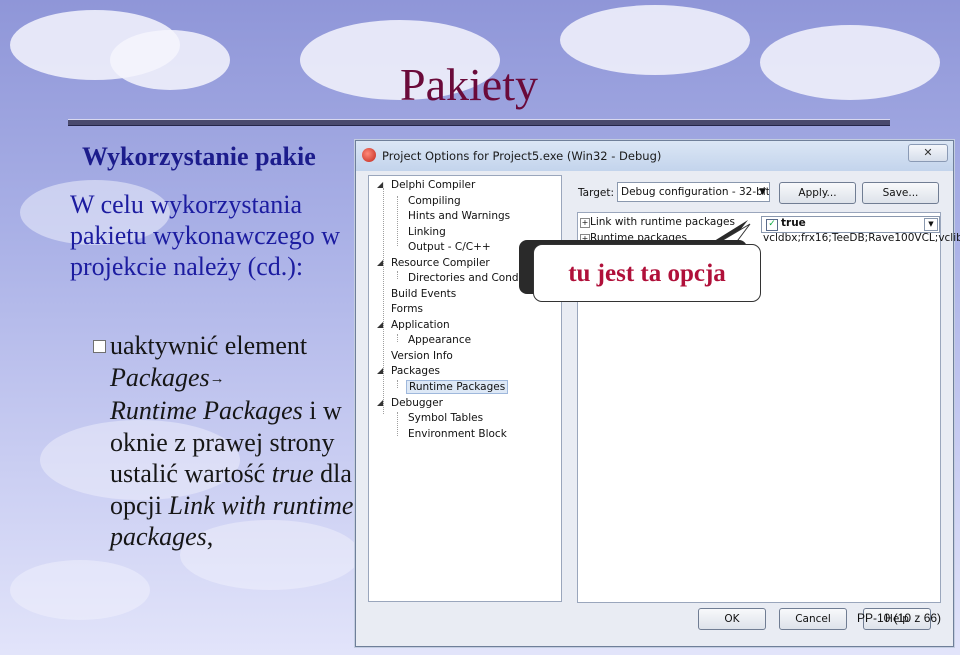  What do you see at coordinates (457, 434) in the screenshot?
I see `tree-item-environment-block: Environment Block` at bounding box center [457, 434].